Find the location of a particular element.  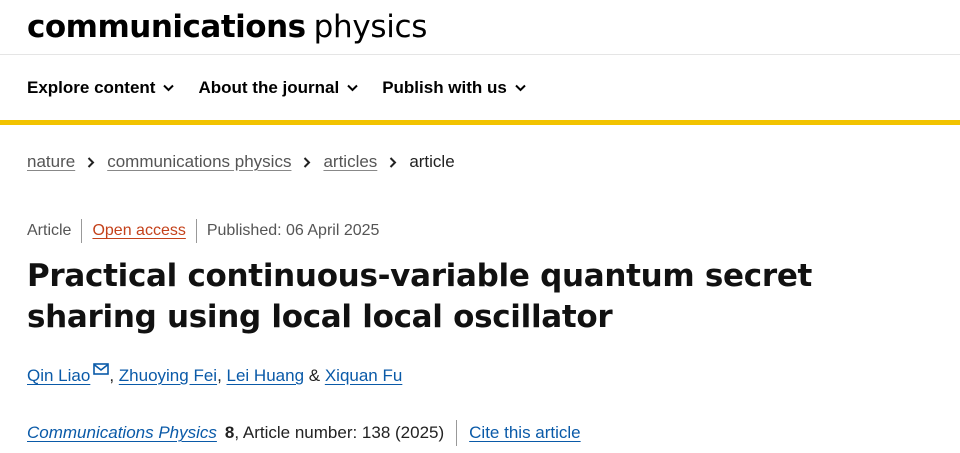

author-link: Zhuoying Fei is located at coordinates (168, 376).